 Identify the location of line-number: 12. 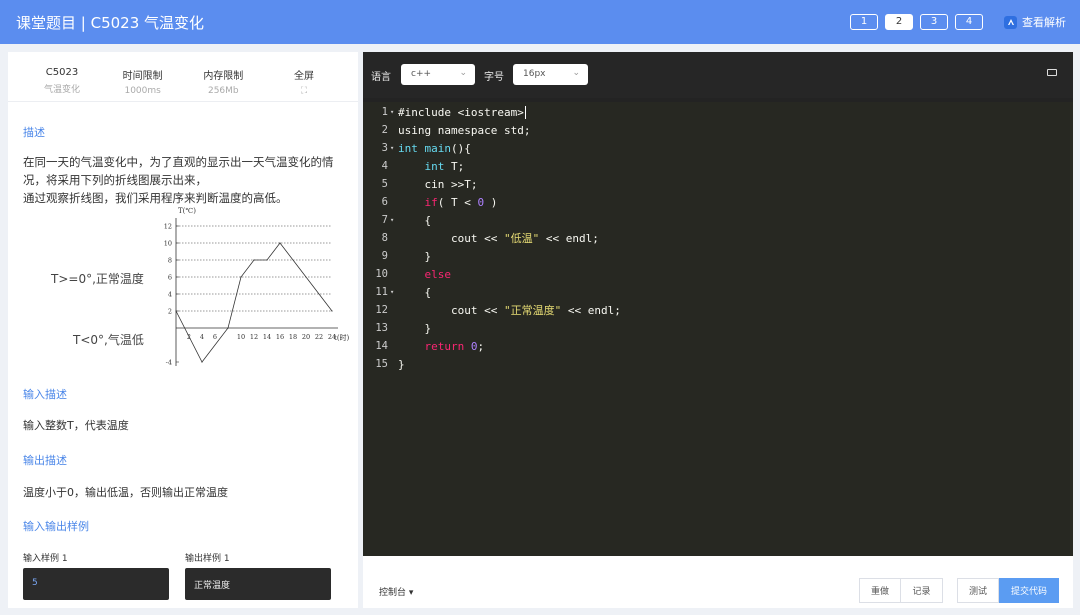
(381, 310).